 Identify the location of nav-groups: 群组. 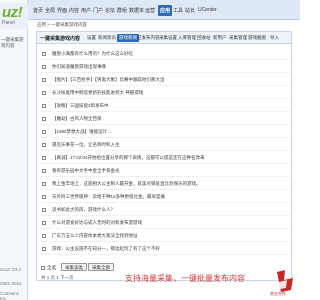
(122, 10).